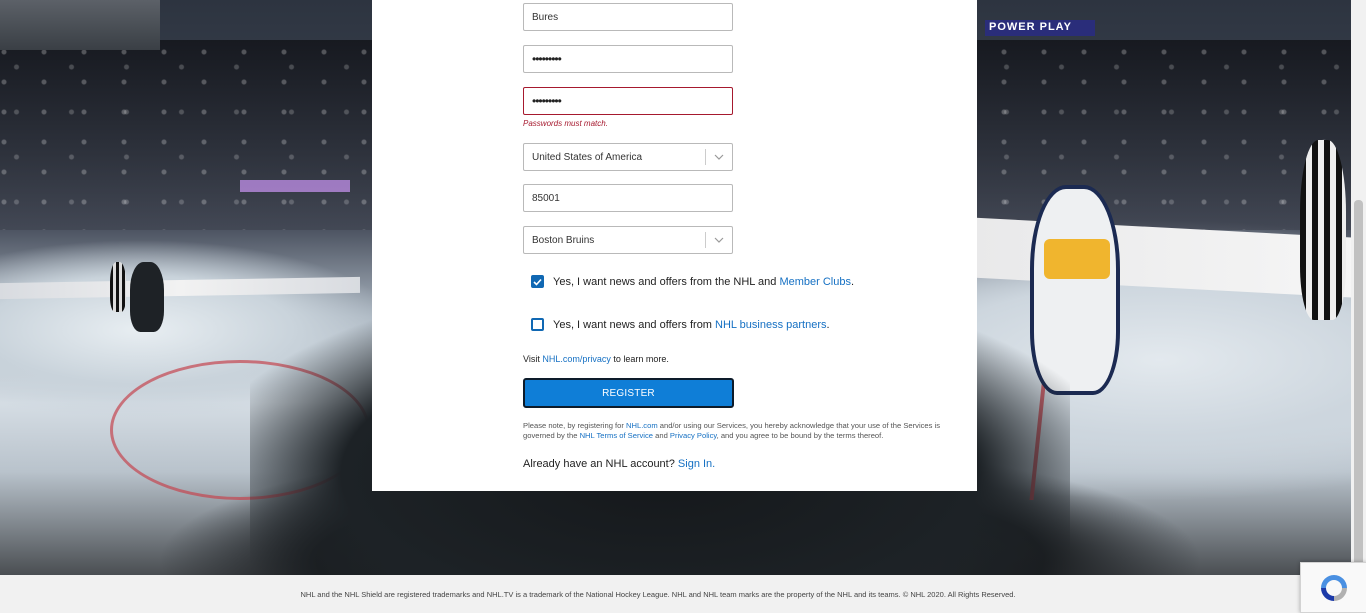  I want to click on partner-offers-label: Yes, I want news and offers from, so click(634, 324).